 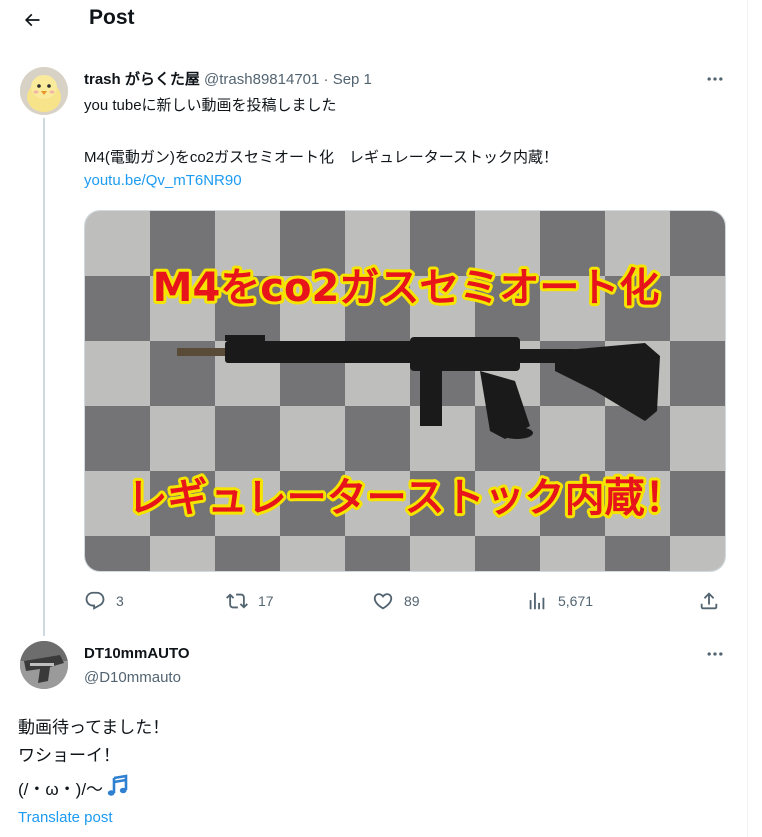 I want to click on post-author-line: trash がらくた屋 @trash89814701 · Sep 1, so click(x=228, y=78).